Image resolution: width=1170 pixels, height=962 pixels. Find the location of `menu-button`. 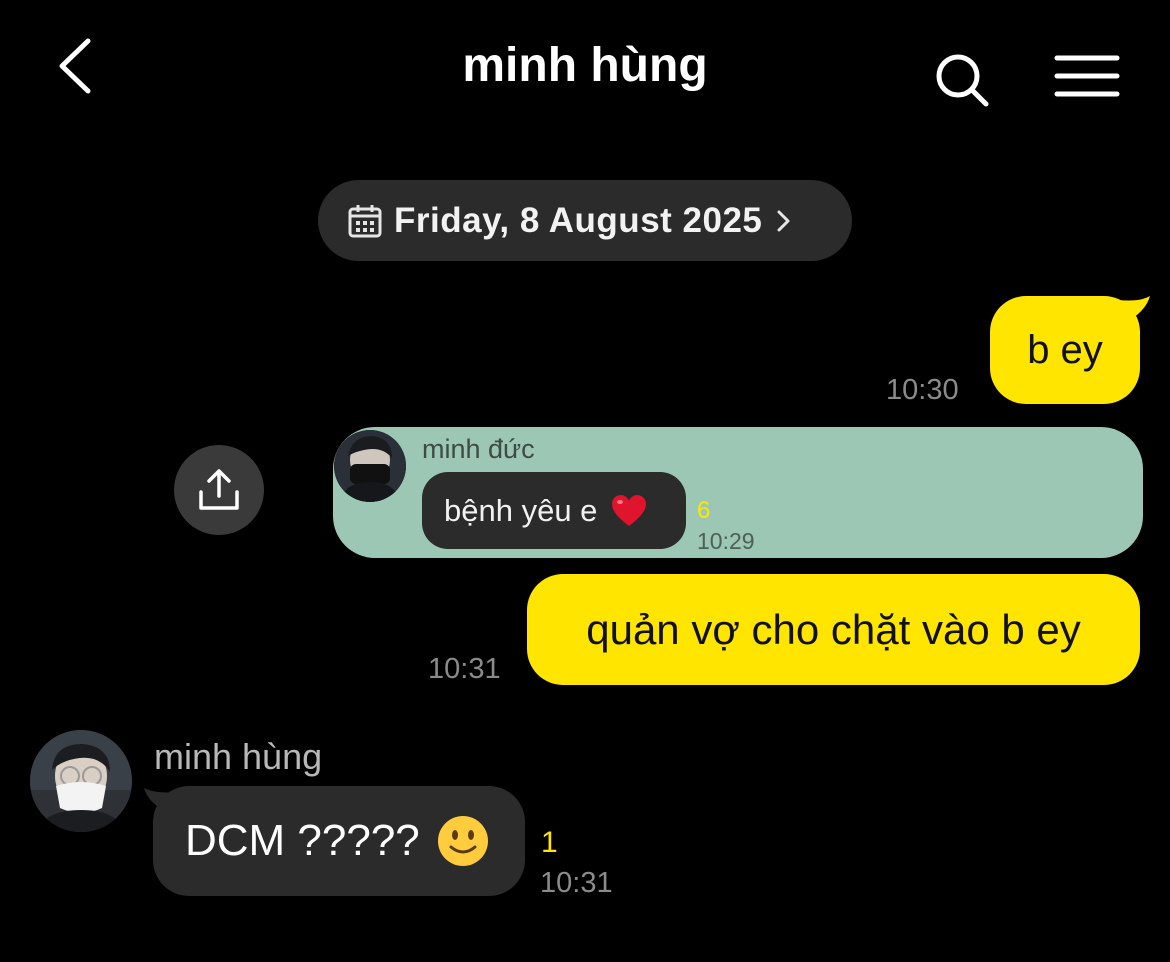

menu-button is located at coordinates (1087, 77).